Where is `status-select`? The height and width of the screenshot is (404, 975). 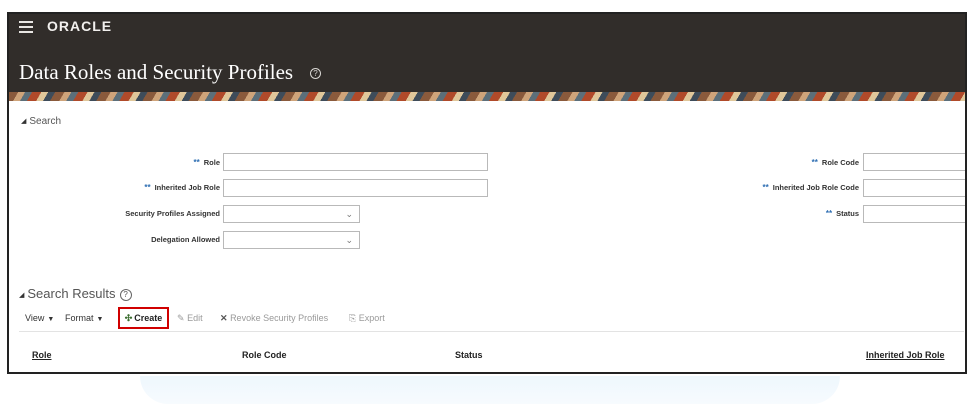 status-select is located at coordinates (914, 214).